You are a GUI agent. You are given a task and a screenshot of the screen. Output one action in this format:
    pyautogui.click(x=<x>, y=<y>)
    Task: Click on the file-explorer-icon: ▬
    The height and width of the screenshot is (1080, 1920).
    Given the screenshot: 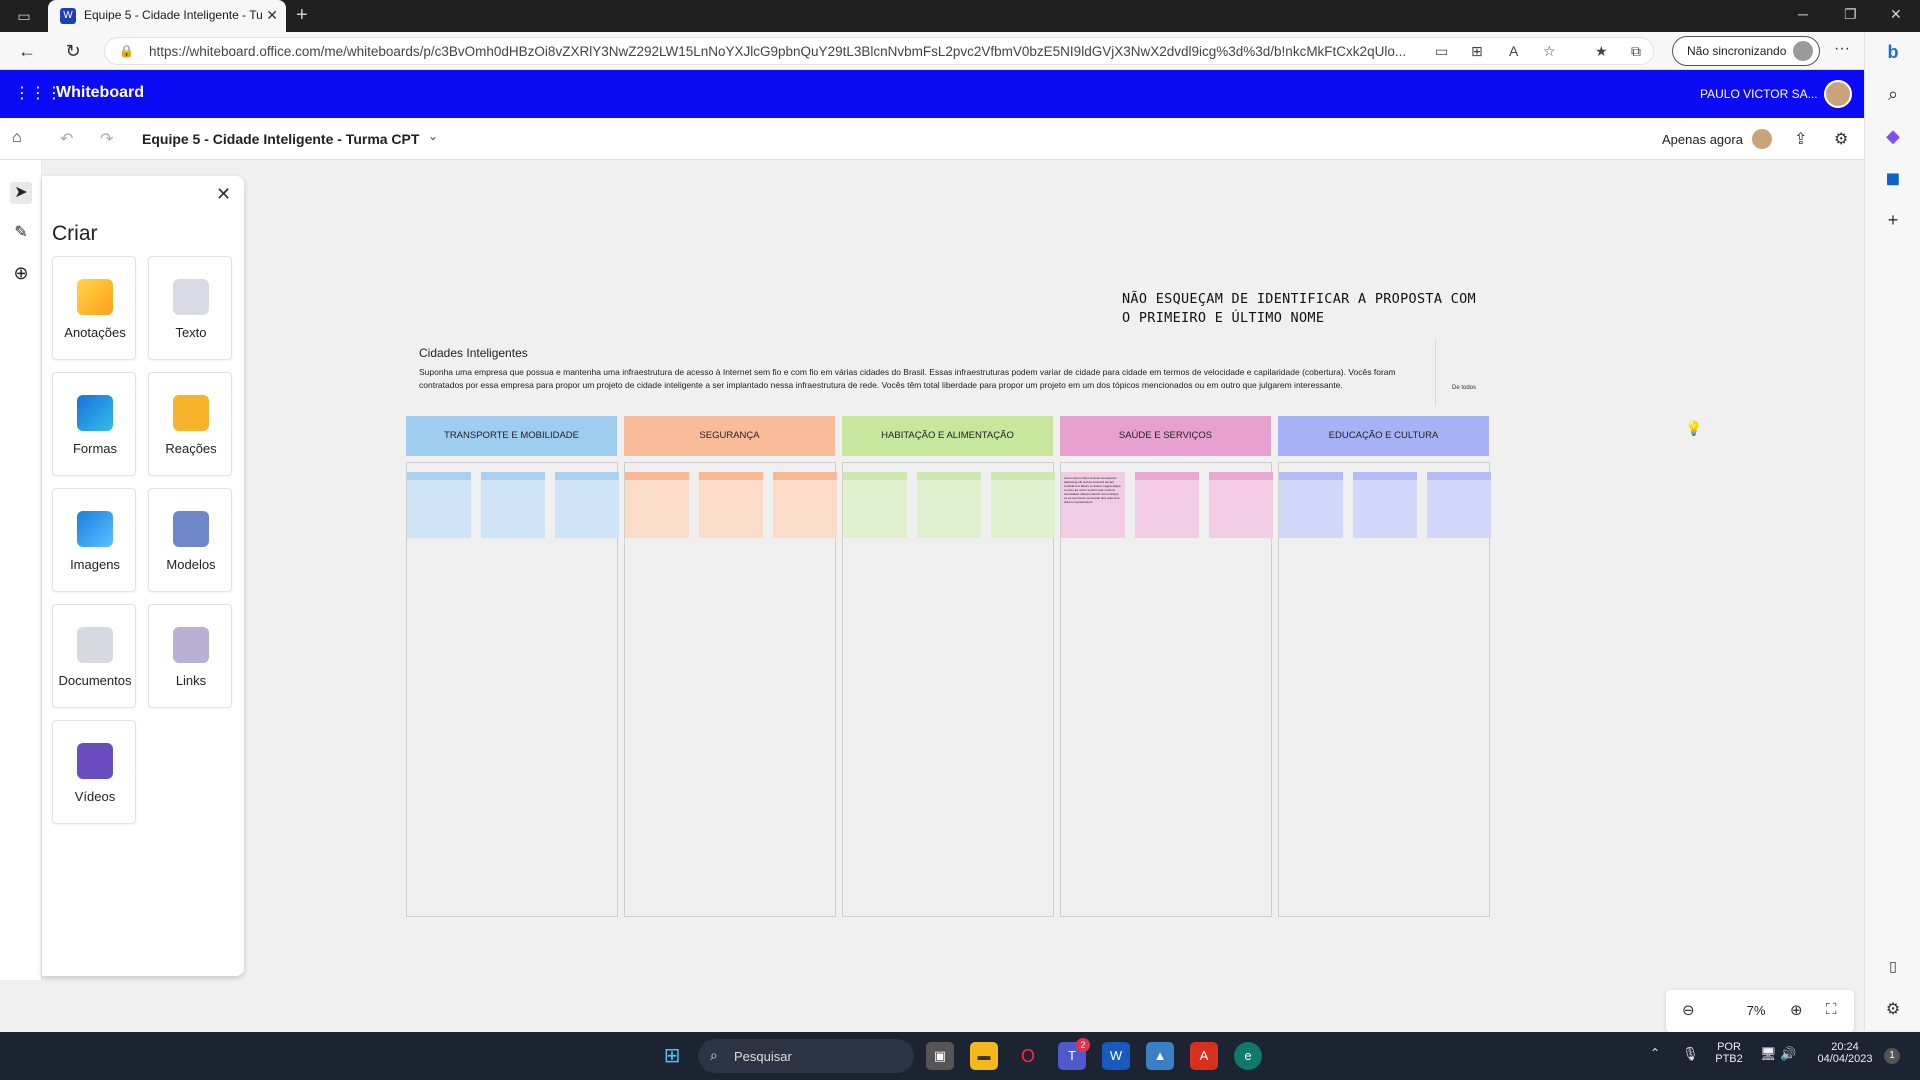 What is the action you would take?
    pyautogui.click(x=984, y=1056)
    